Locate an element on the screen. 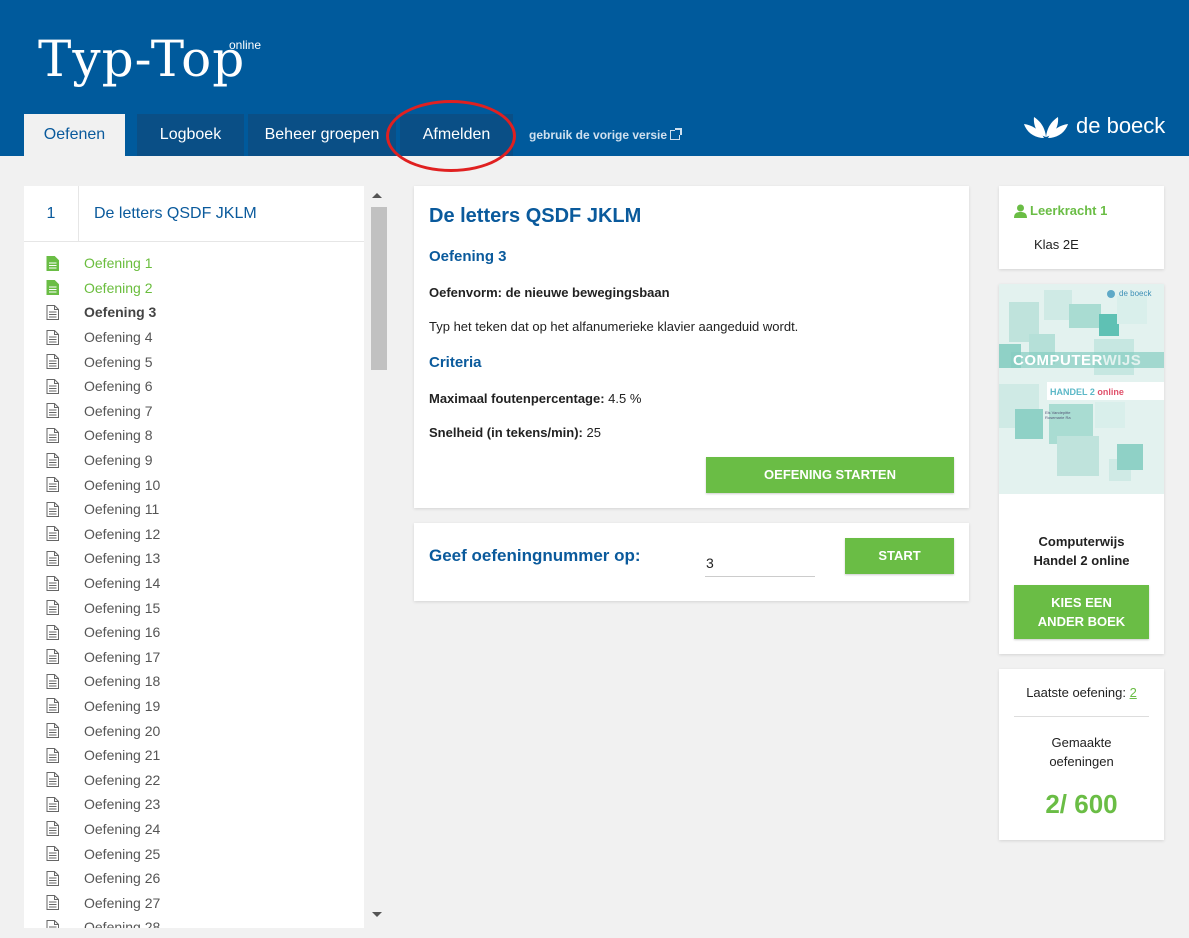  last-exercise: Laatste oefening: 2 is located at coordinates (1081, 692).